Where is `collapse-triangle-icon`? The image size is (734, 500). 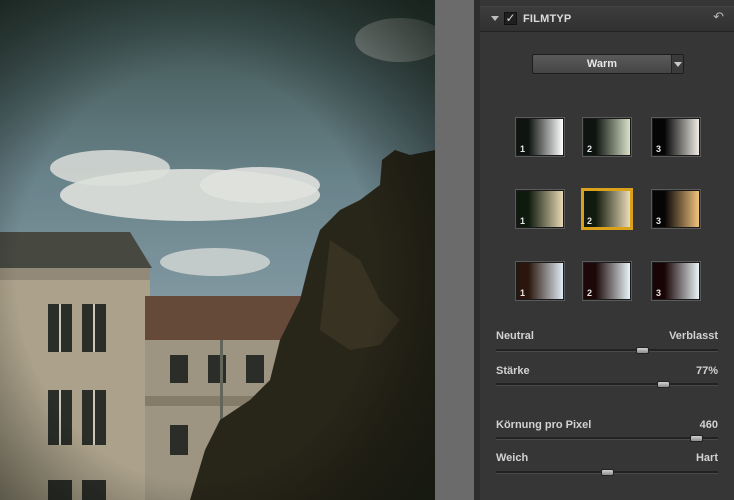 collapse-triangle-icon is located at coordinates (495, 18).